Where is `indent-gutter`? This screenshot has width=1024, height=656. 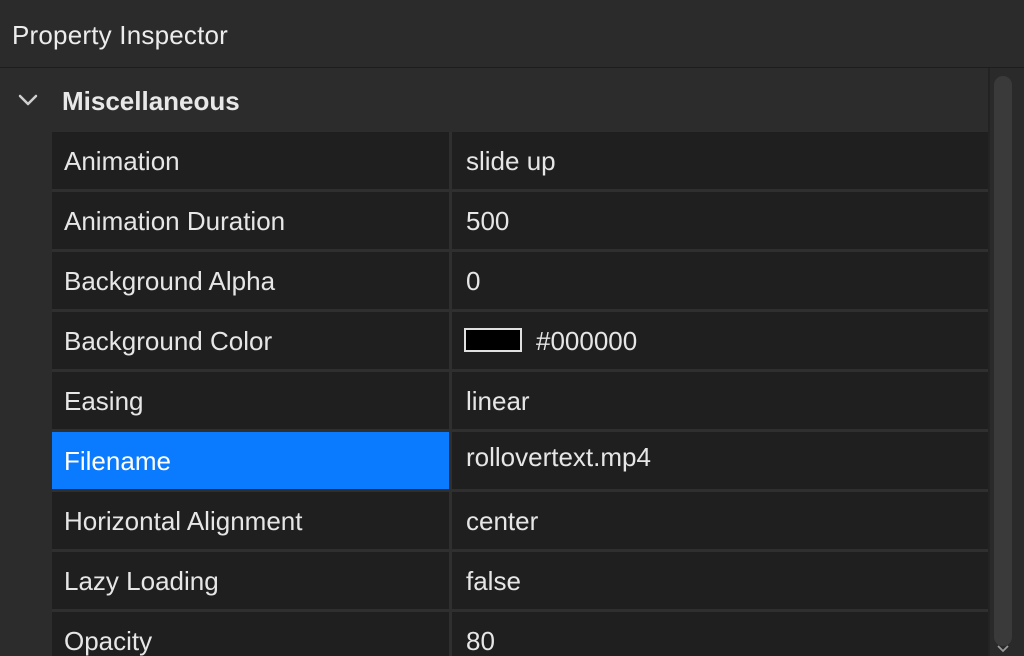 indent-gutter is located at coordinates (26, 394).